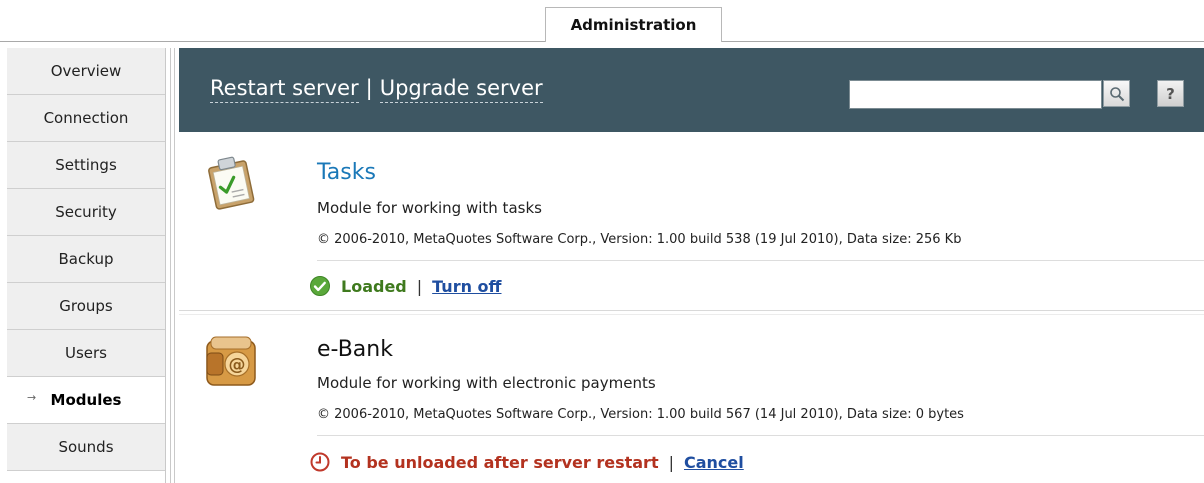 The height and width of the screenshot is (483, 1204). I want to click on sidebar-item-label: Sounds, so click(86, 447).